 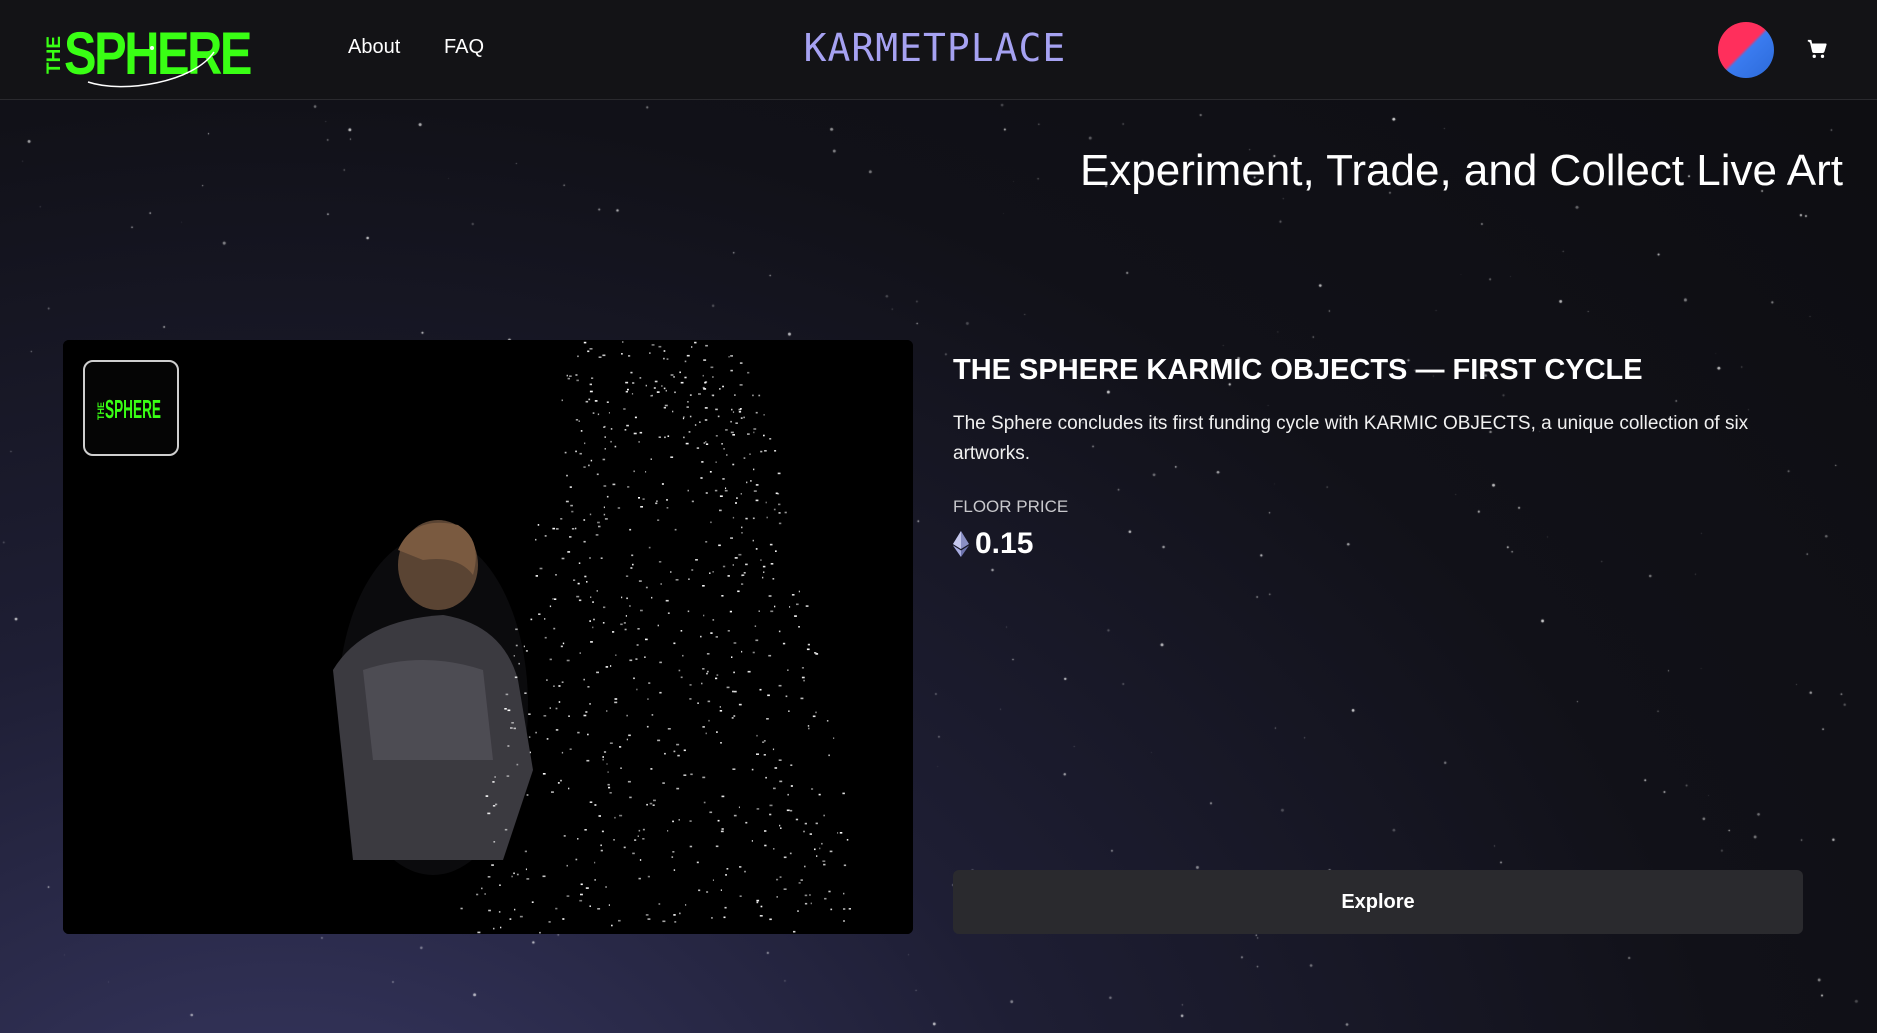 I want to click on brand-title: KARMETPLACE, so click(x=935, y=48).